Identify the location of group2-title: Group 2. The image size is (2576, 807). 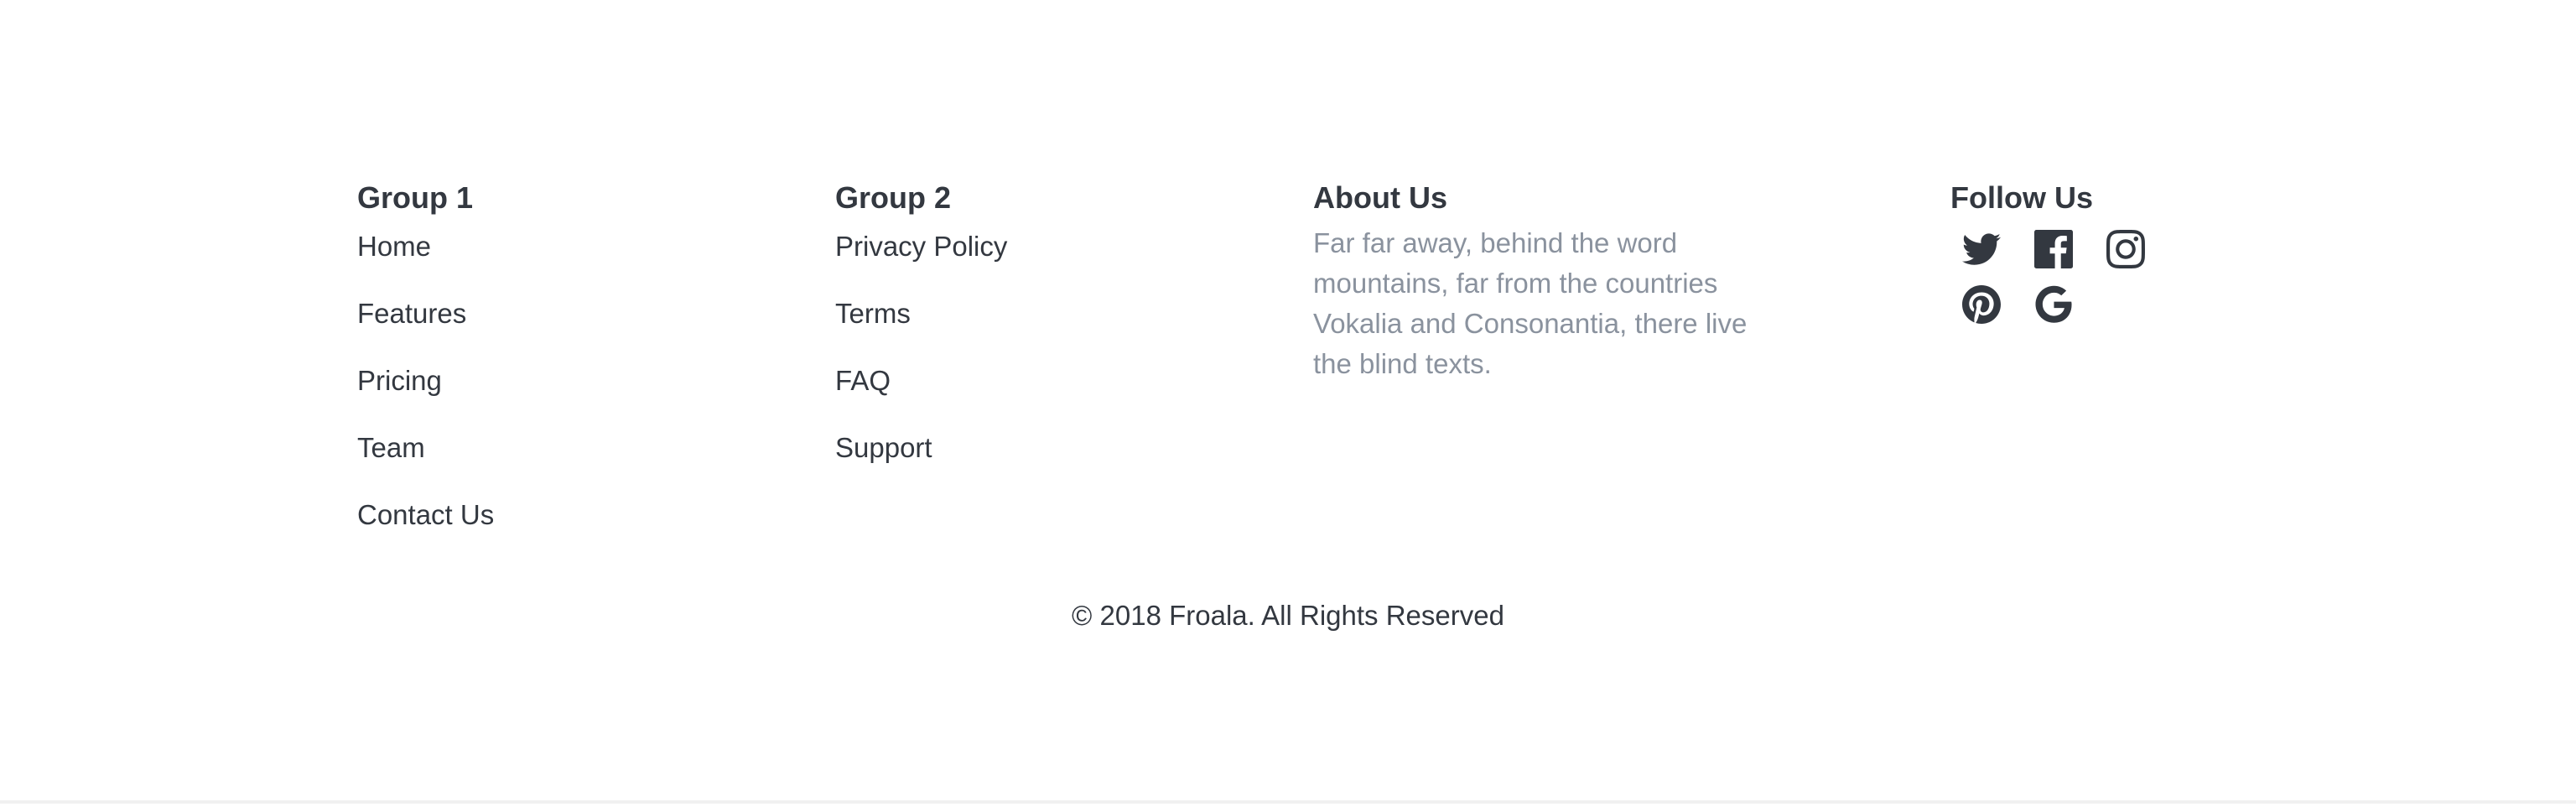
(893, 197).